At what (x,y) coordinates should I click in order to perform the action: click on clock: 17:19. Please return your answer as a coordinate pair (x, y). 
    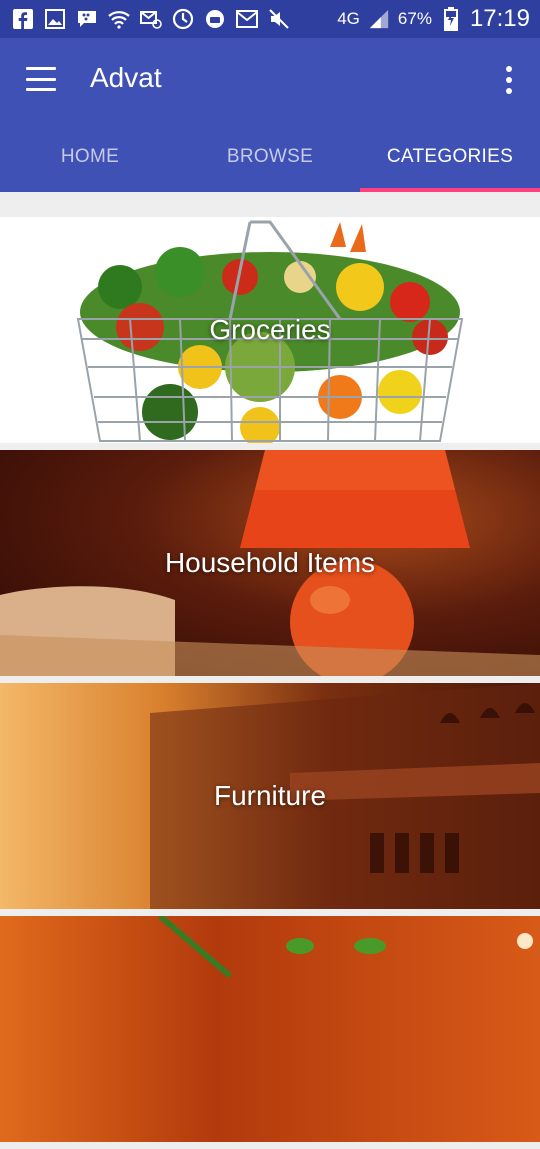
    Looking at the image, I should click on (499, 18).